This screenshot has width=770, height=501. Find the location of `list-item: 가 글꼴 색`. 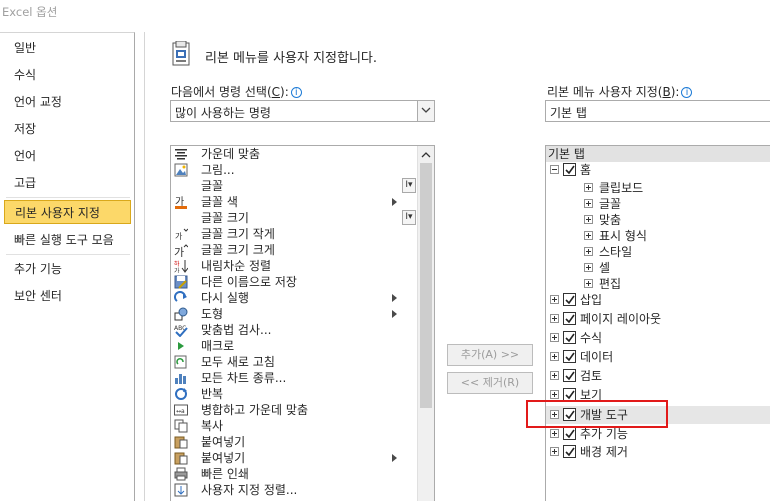

list-item: 가 글꼴 색 is located at coordinates (295, 202).